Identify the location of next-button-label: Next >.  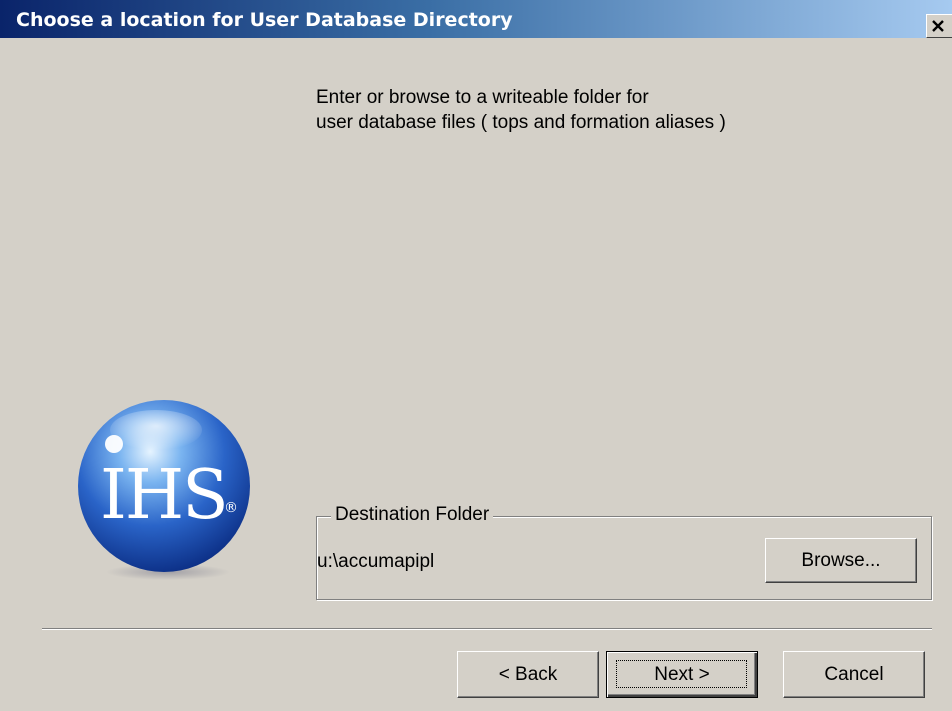
(682, 674).